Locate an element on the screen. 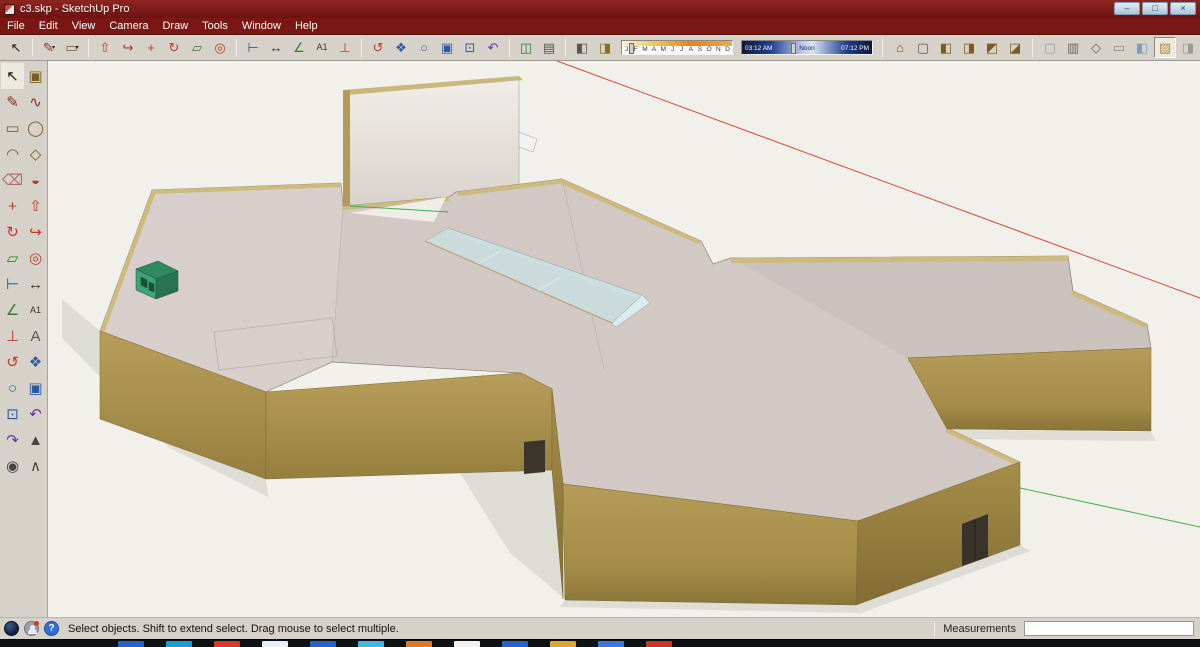 This screenshot has height=647, width=1200. shadow-toggle-button: ◨ is located at coordinates (605, 47).